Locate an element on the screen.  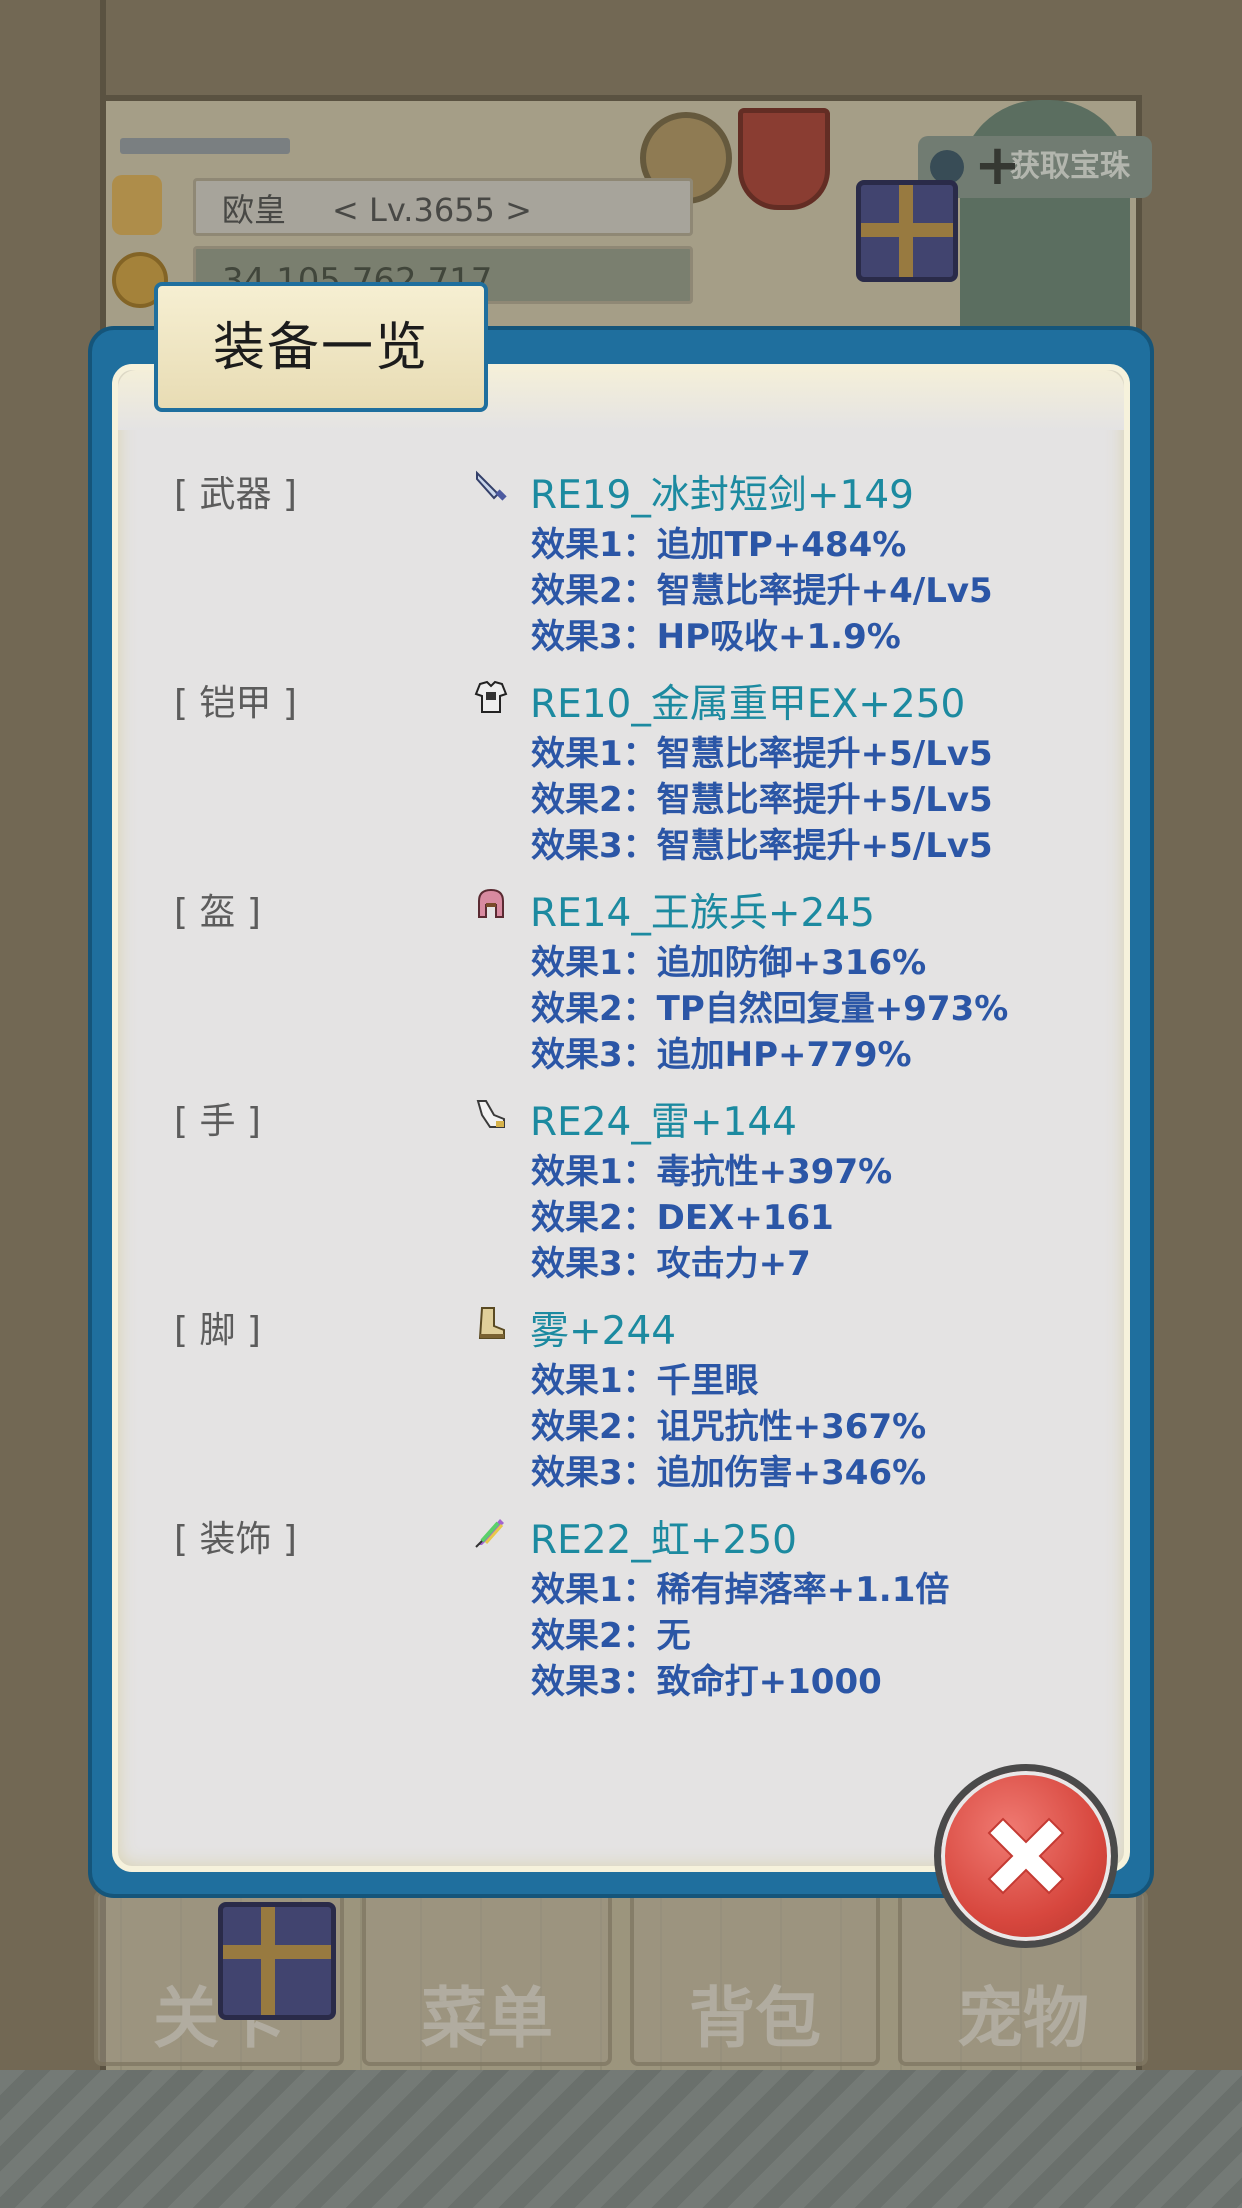
sword-icon is located at coordinates (491, 485).